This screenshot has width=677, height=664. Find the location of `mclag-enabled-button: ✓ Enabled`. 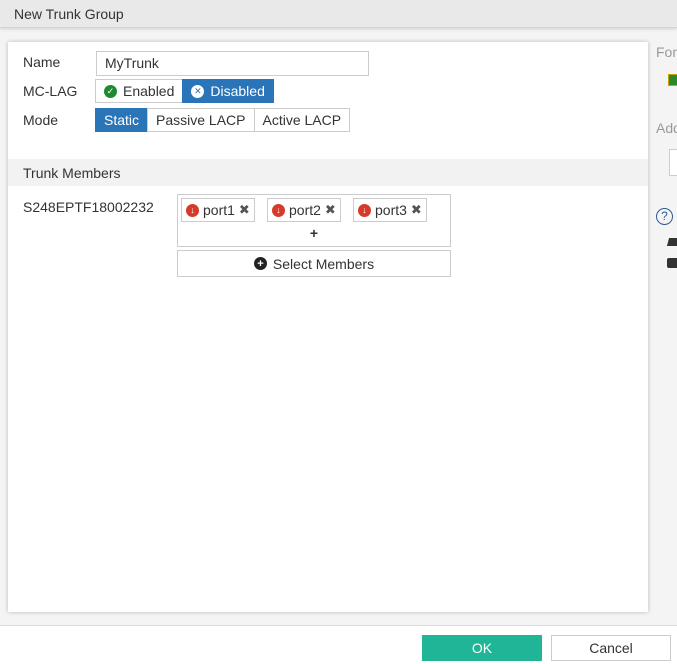

mclag-enabled-button: ✓ Enabled is located at coordinates (139, 91).